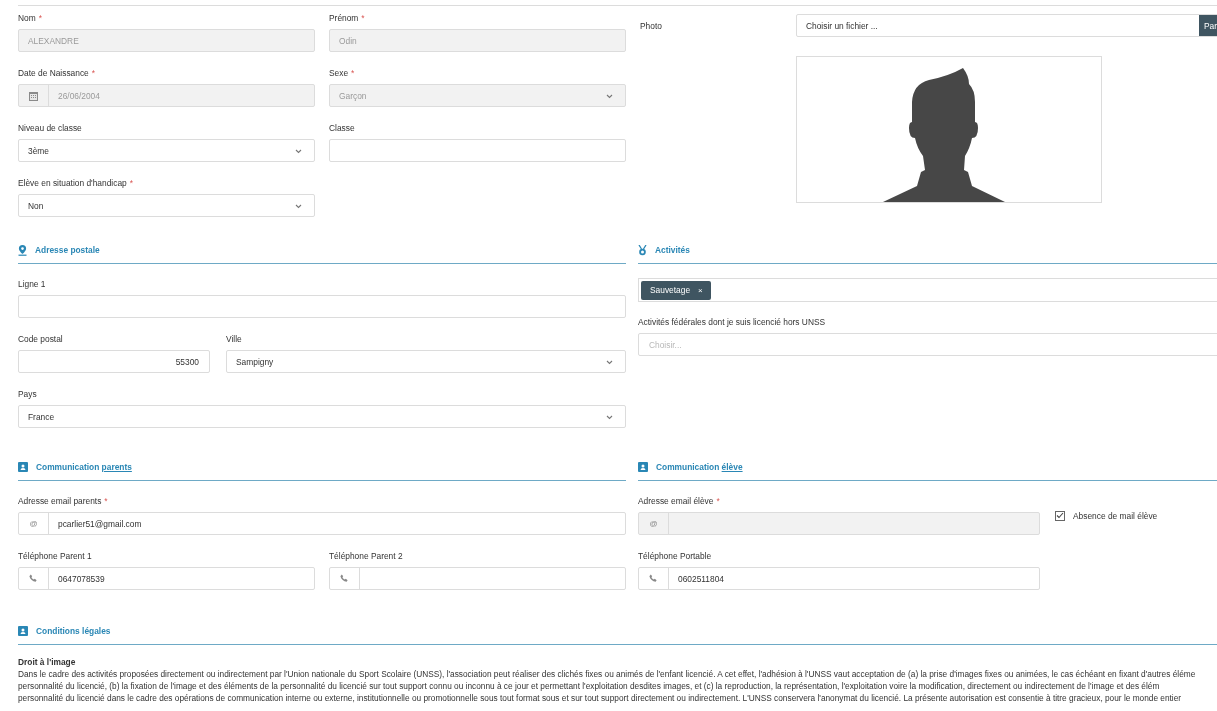 Image resolution: width=1217 pixels, height=711 pixels. What do you see at coordinates (187, 361) in the screenshot?
I see `field-value: 55300` at bounding box center [187, 361].